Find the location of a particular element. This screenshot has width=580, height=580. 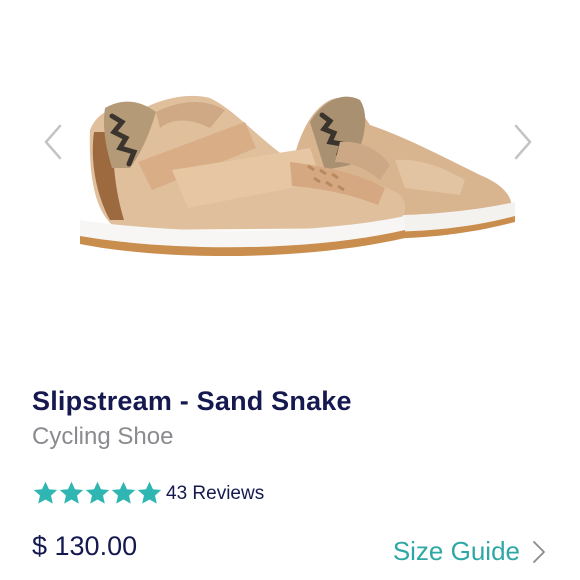

size-guide-link: Size Guide is located at coordinates (469, 551).